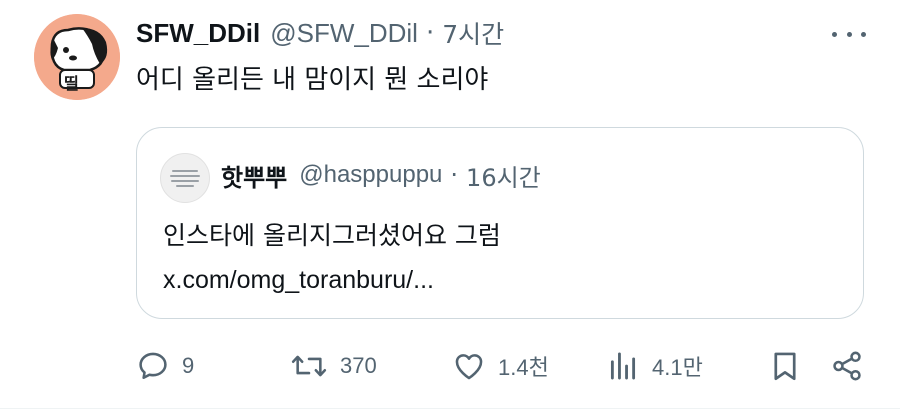 The width and height of the screenshot is (900, 412). I want to click on tweet-header: SFW_DDil @SFW_DDil · 7시간, so click(320, 33).